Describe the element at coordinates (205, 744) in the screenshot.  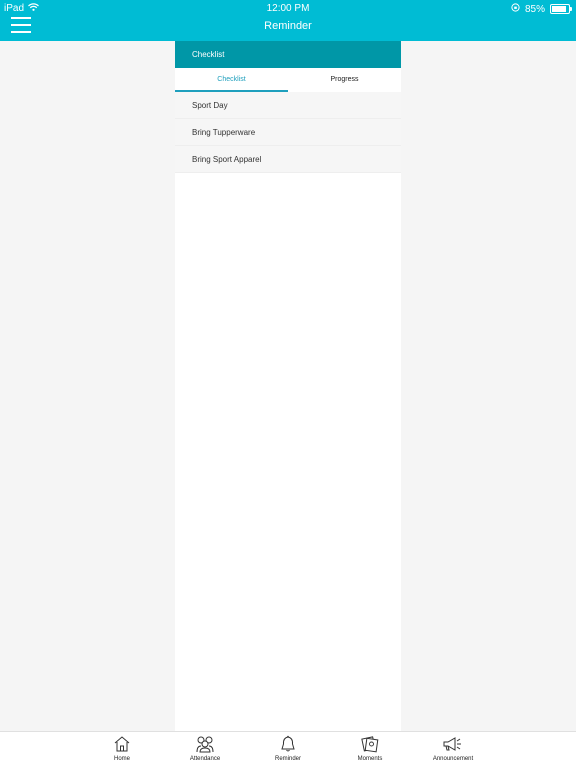
I see `attendance-icon` at that location.